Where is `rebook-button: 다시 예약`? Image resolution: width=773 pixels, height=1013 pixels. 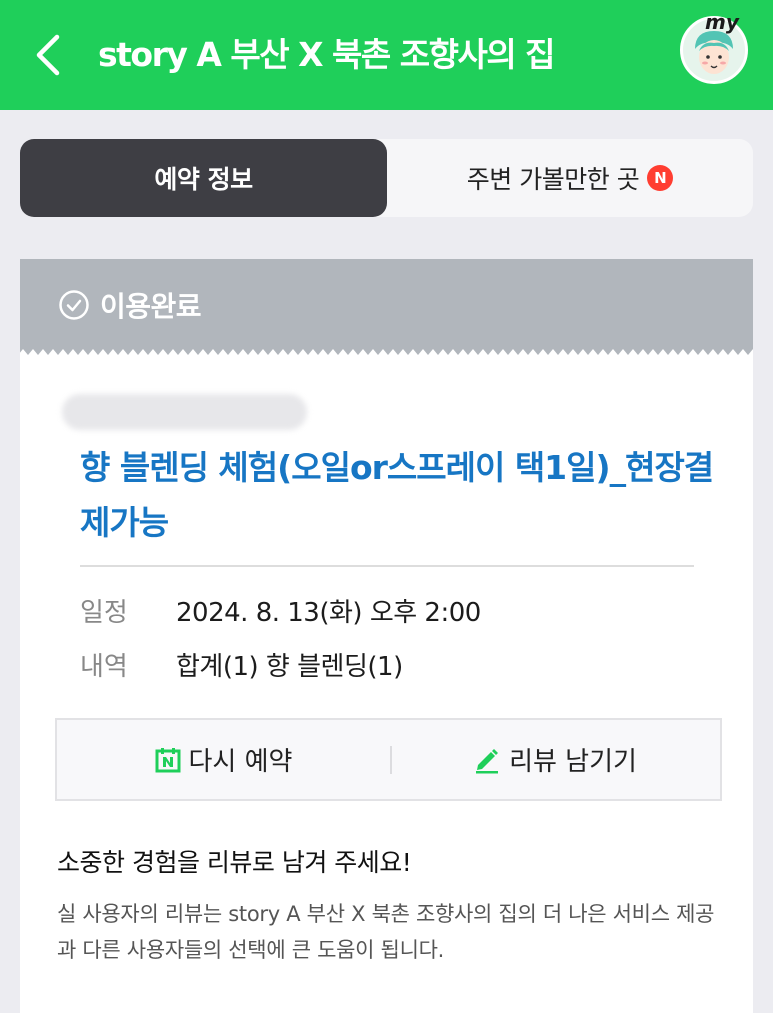
rebook-button: 다시 예약 is located at coordinates (223, 759).